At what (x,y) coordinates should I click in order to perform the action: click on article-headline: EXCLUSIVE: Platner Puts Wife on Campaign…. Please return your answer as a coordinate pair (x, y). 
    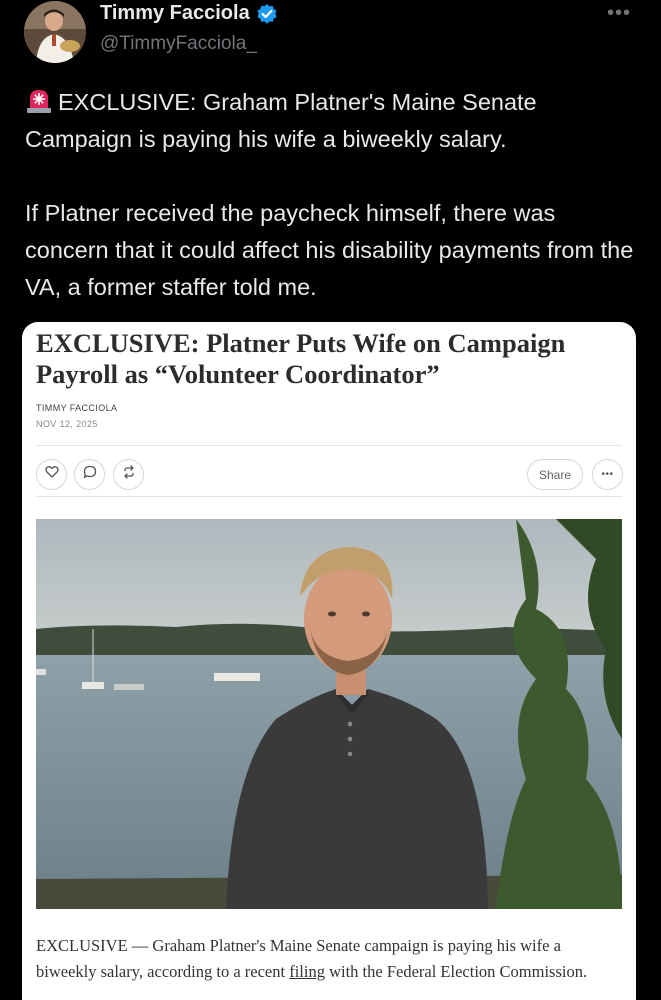
    Looking at the image, I should click on (331, 359).